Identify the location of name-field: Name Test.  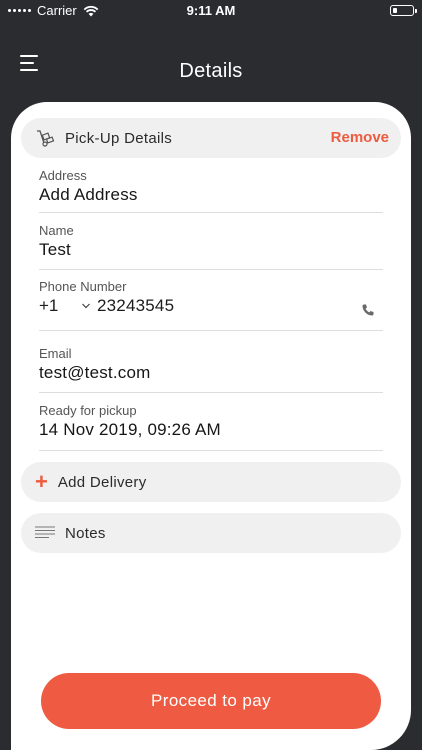
(211, 246).